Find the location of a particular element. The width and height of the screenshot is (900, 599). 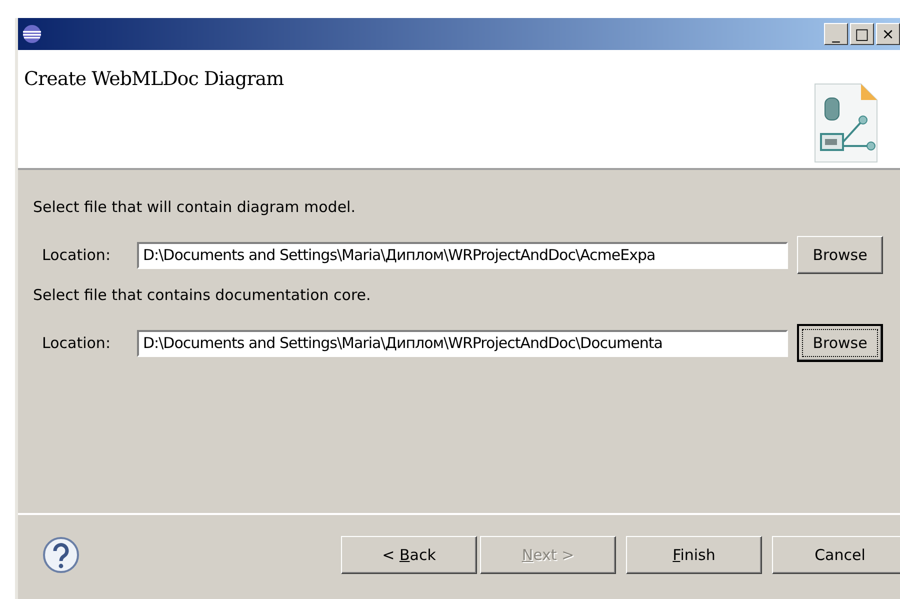

help-icon is located at coordinates (61, 555).